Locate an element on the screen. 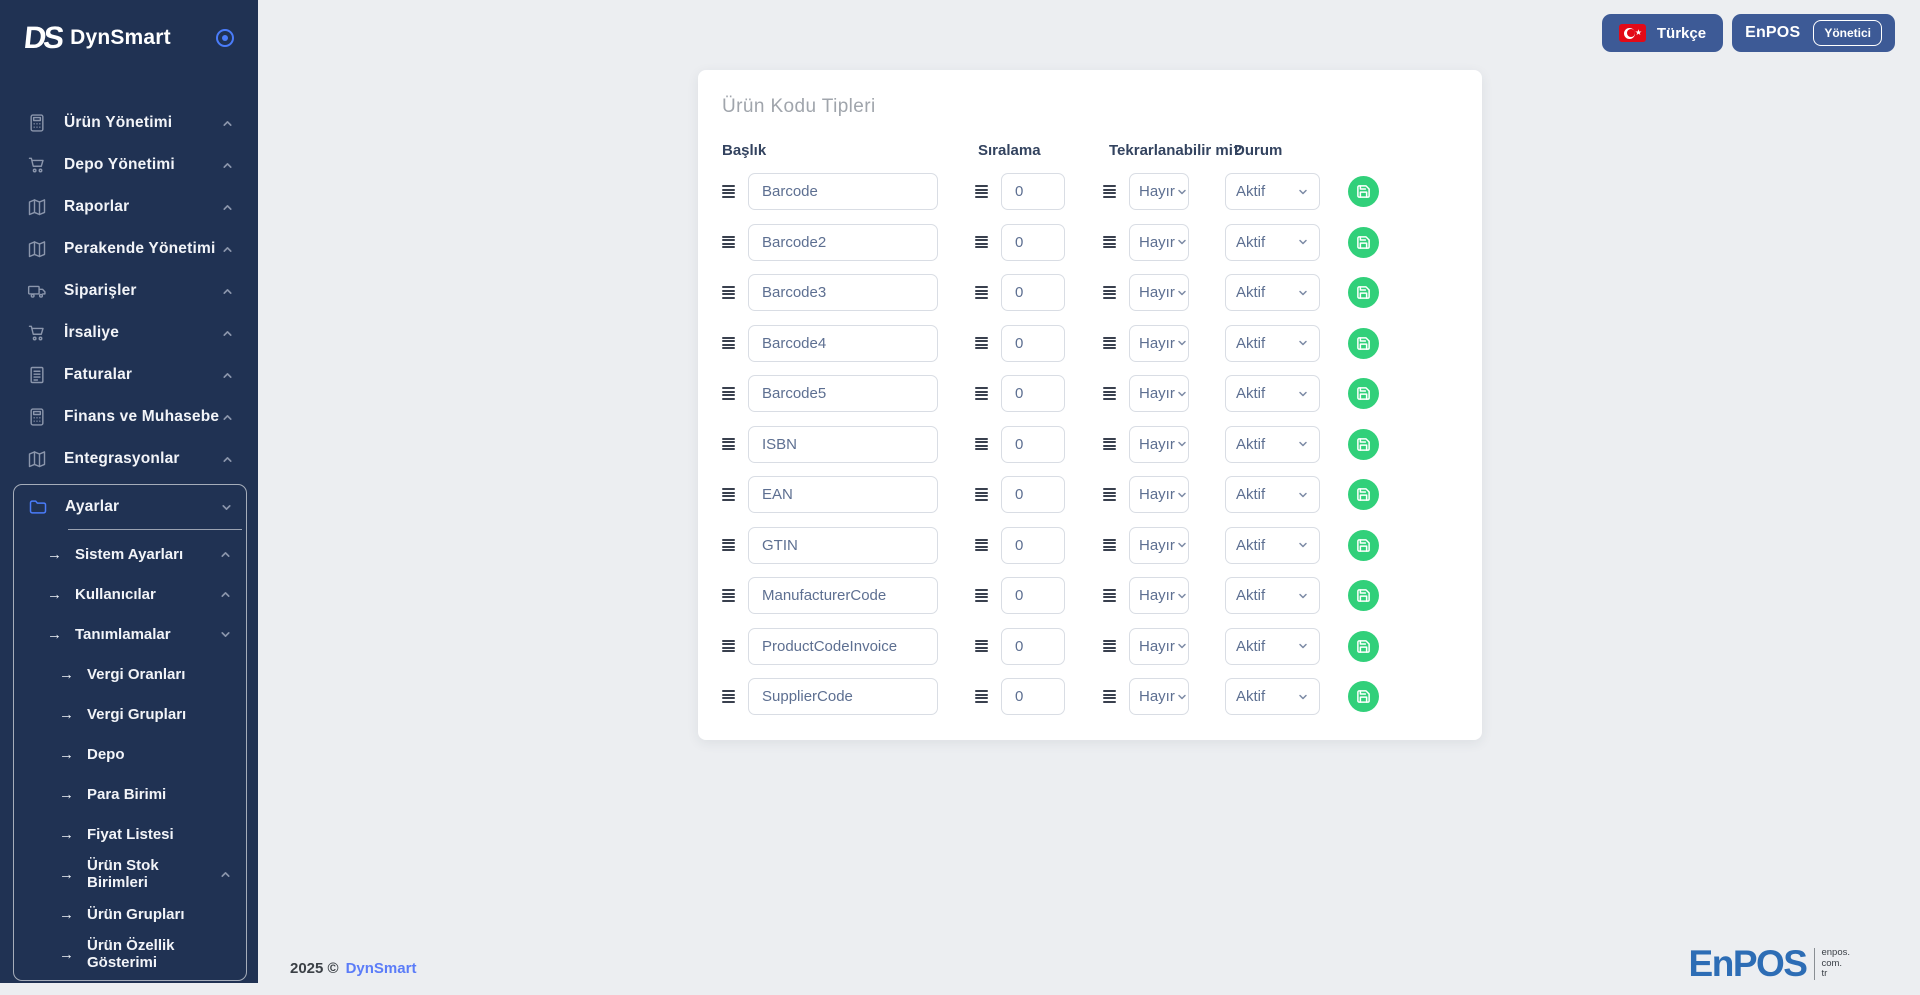  account-button: EnPOS Yönetici is located at coordinates (1813, 33).